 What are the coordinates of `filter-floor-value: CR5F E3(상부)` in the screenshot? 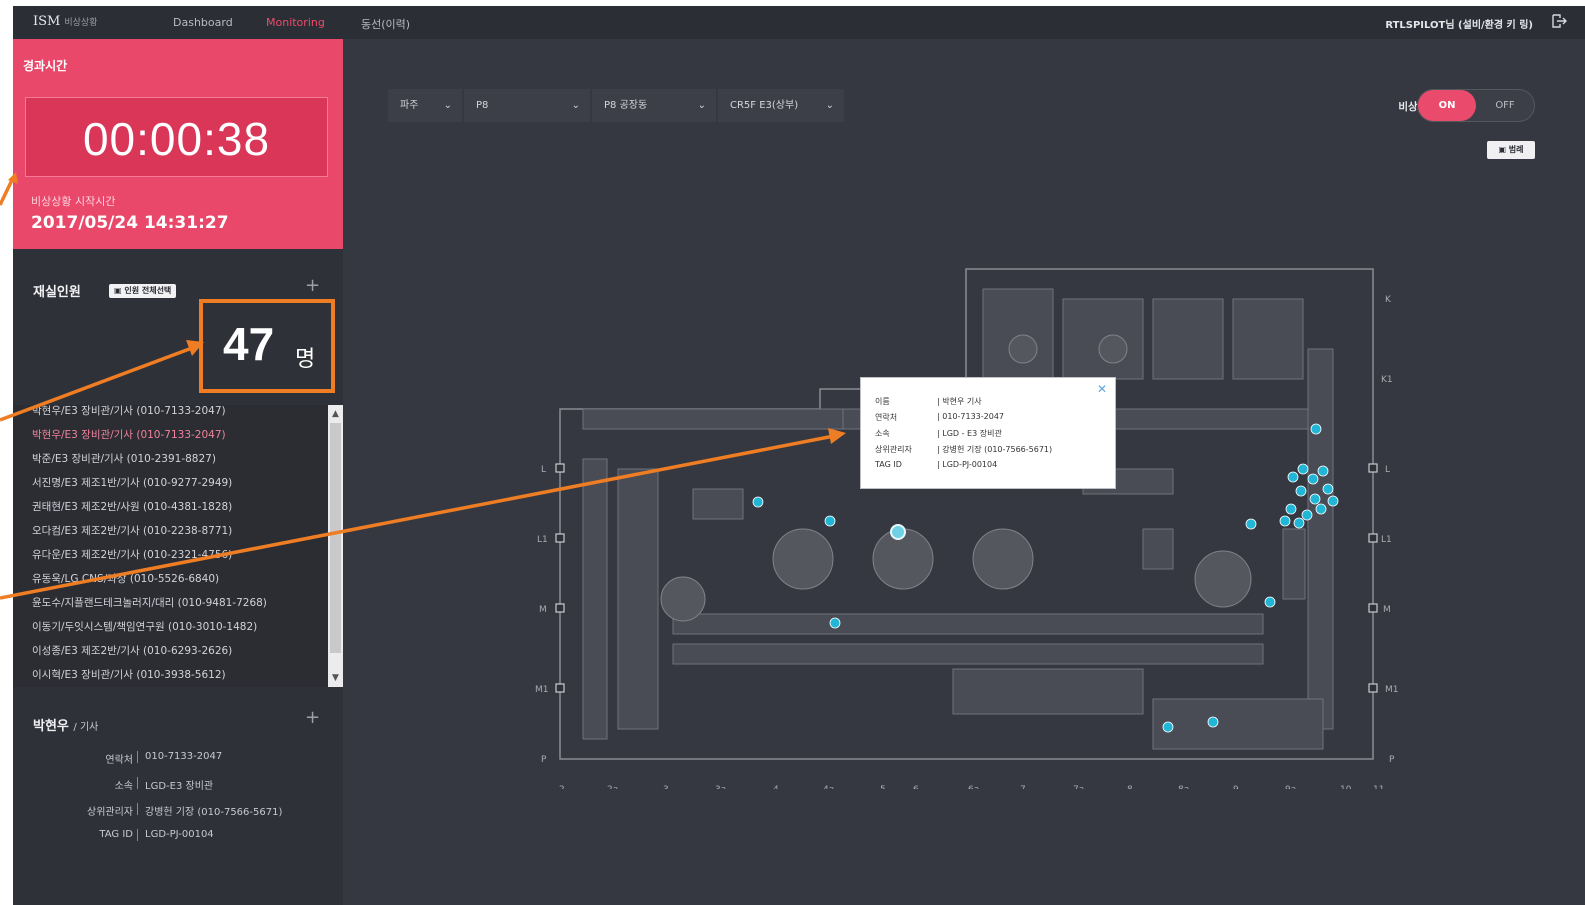 It's located at (764, 105).